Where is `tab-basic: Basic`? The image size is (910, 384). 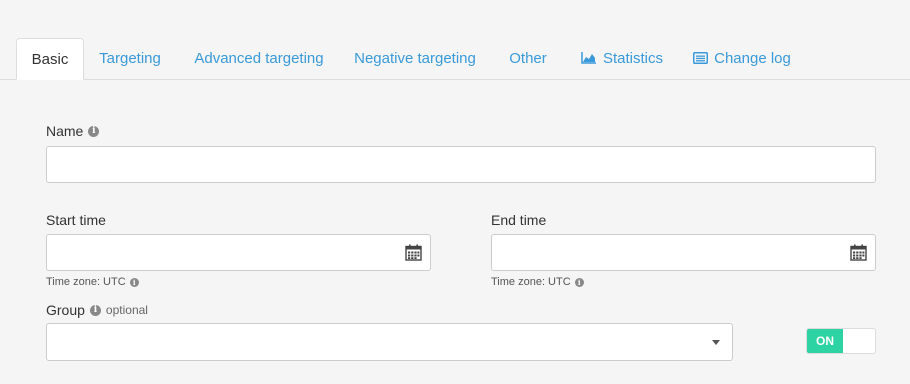 tab-basic: Basic is located at coordinates (50, 59).